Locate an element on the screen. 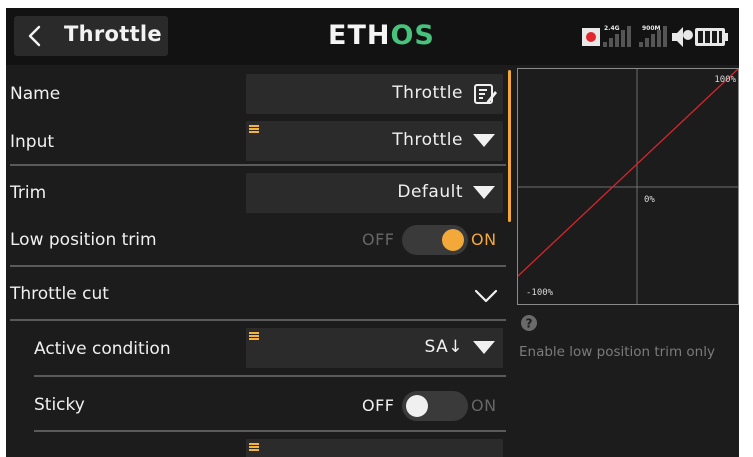  input-select: Throttle is located at coordinates (374, 141).